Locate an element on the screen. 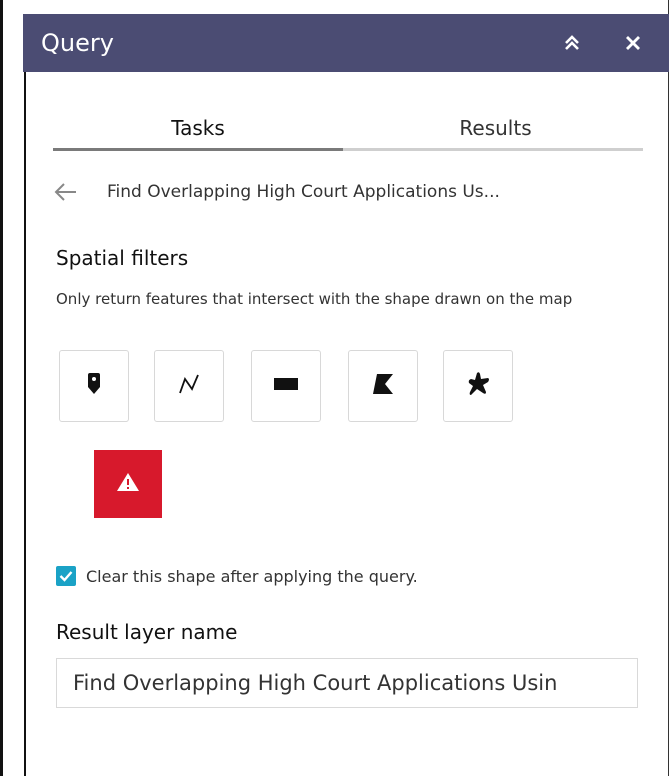  result-layer-label: Result layer name is located at coordinates (147, 632).